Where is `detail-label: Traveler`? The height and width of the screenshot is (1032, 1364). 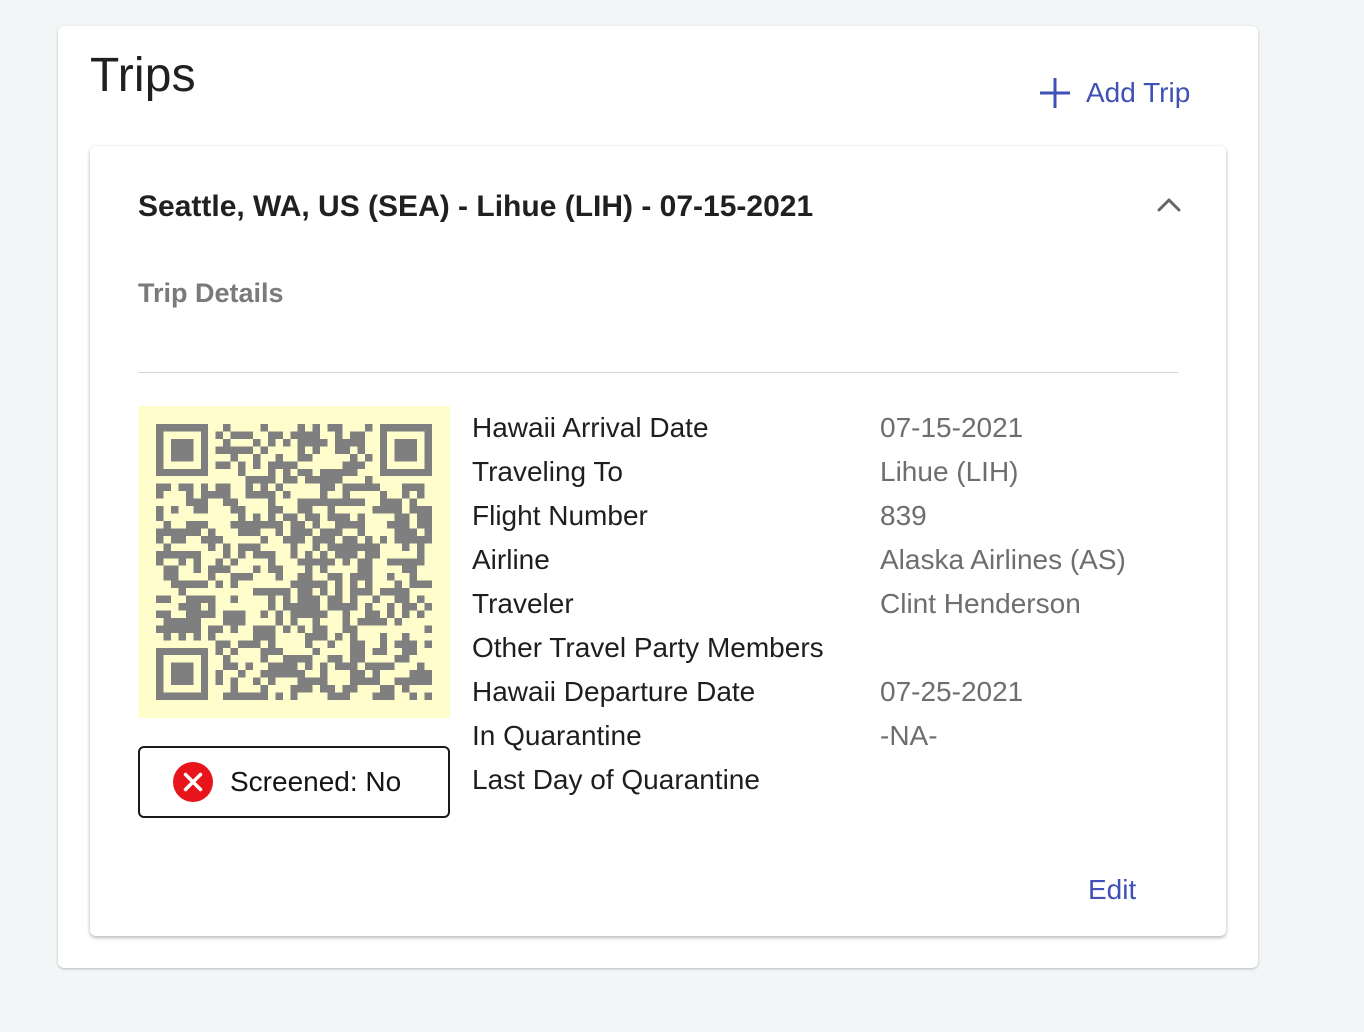
detail-label: Traveler is located at coordinates (523, 603).